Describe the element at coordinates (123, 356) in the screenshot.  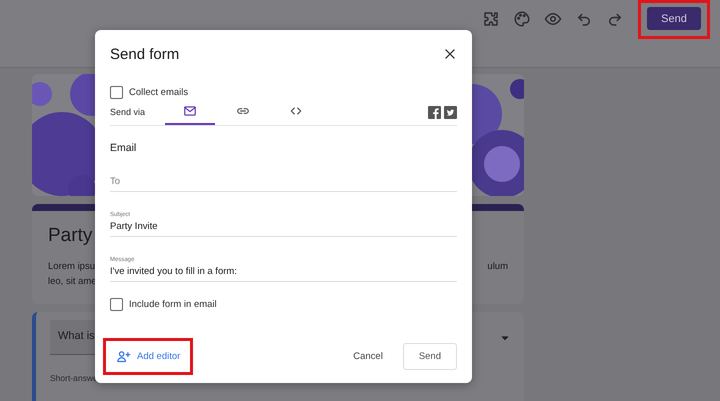
I see `add-person-icon` at that location.